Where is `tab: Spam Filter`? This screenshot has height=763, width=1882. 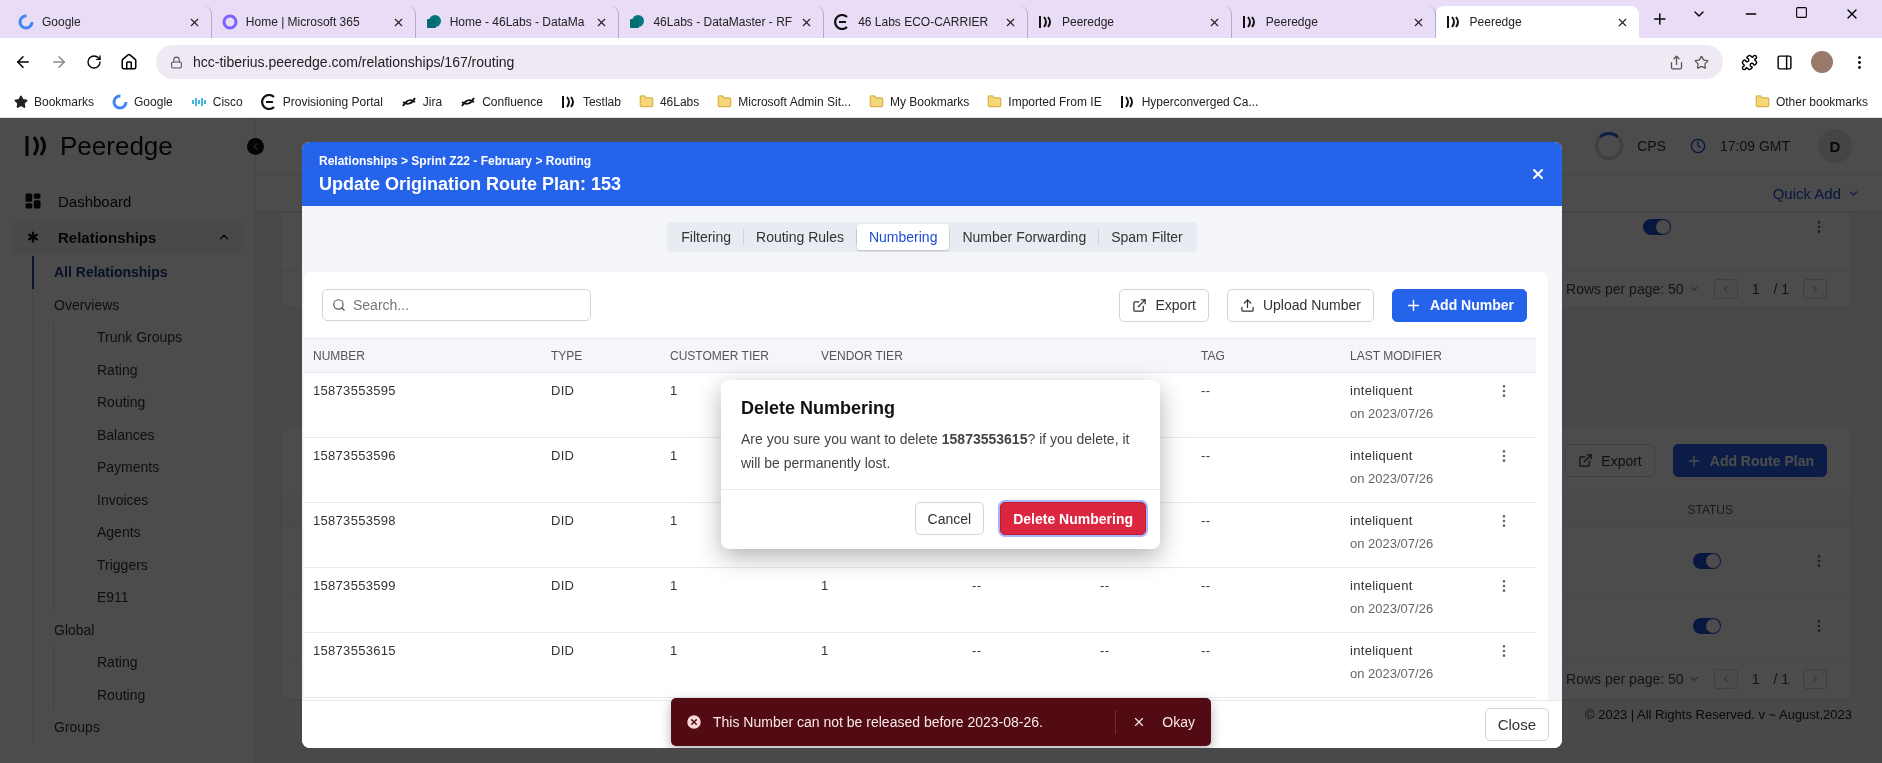 tab: Spam Filter is located at coordinates (1147, 237).